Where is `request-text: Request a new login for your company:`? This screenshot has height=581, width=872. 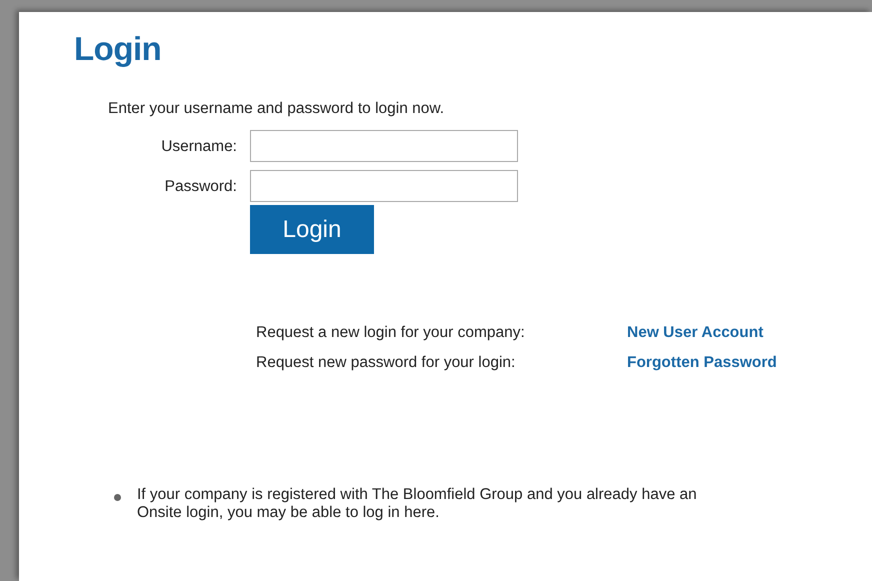
request-text: Request a new login for your company: is located at coordinates (391, 333).